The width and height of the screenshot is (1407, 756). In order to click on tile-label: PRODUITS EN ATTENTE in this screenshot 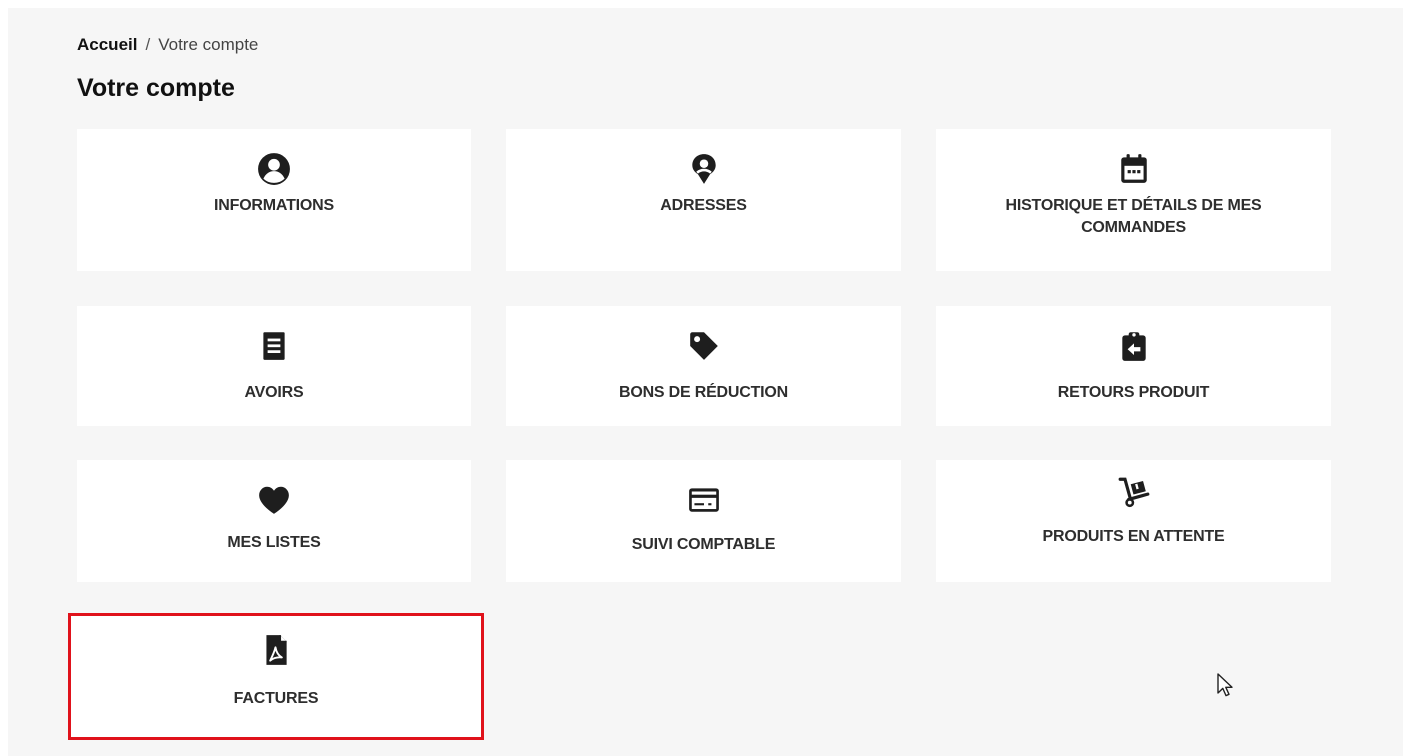, I will do `click(1133, 536)`.